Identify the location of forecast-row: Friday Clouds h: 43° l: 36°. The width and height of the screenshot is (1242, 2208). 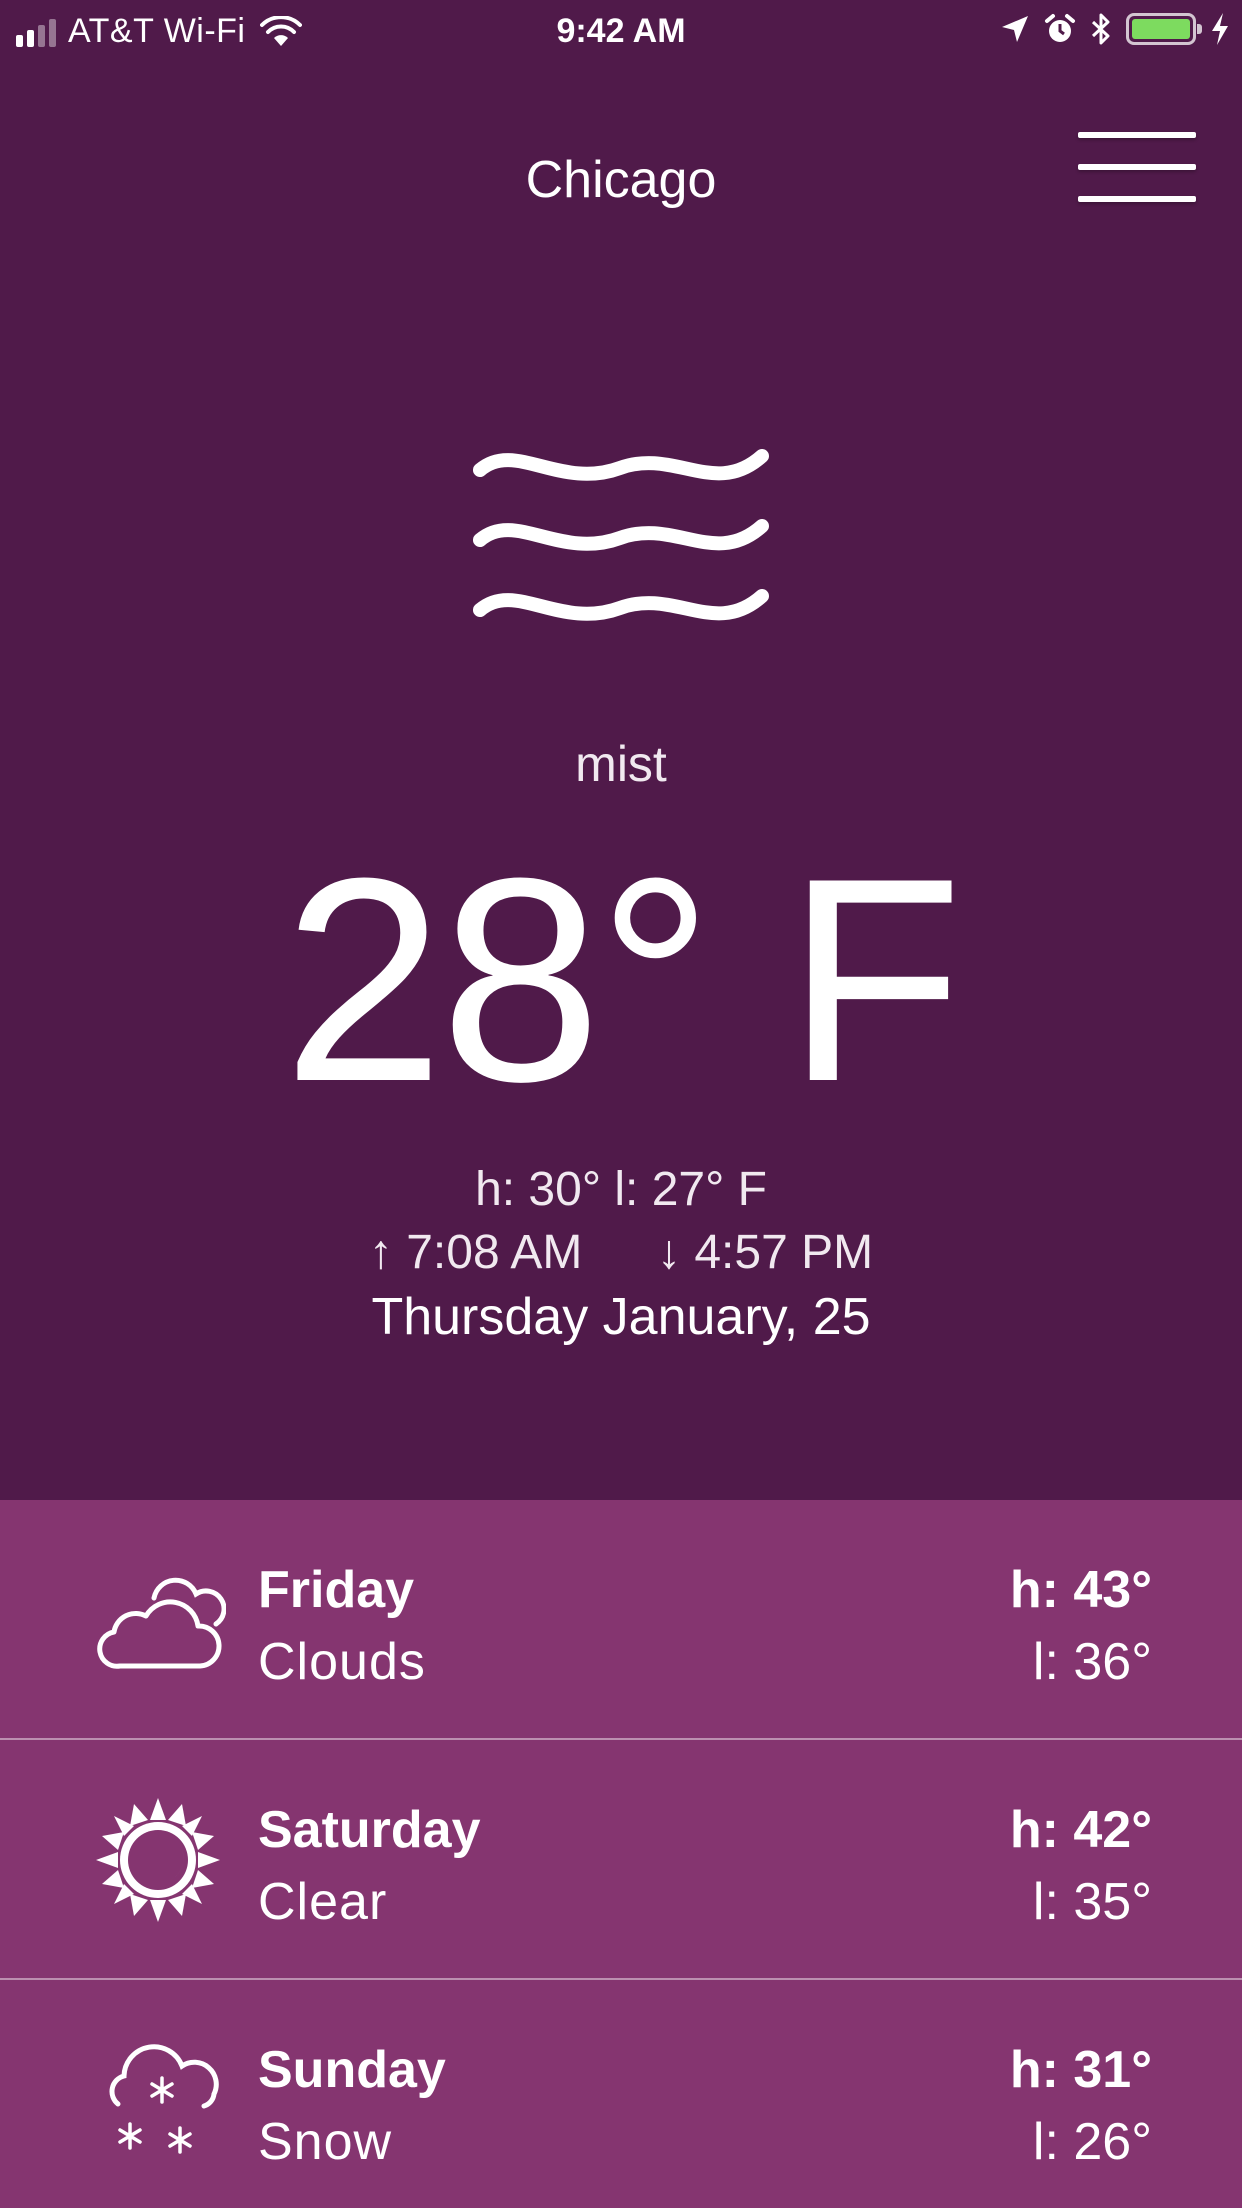
(621, 1620).